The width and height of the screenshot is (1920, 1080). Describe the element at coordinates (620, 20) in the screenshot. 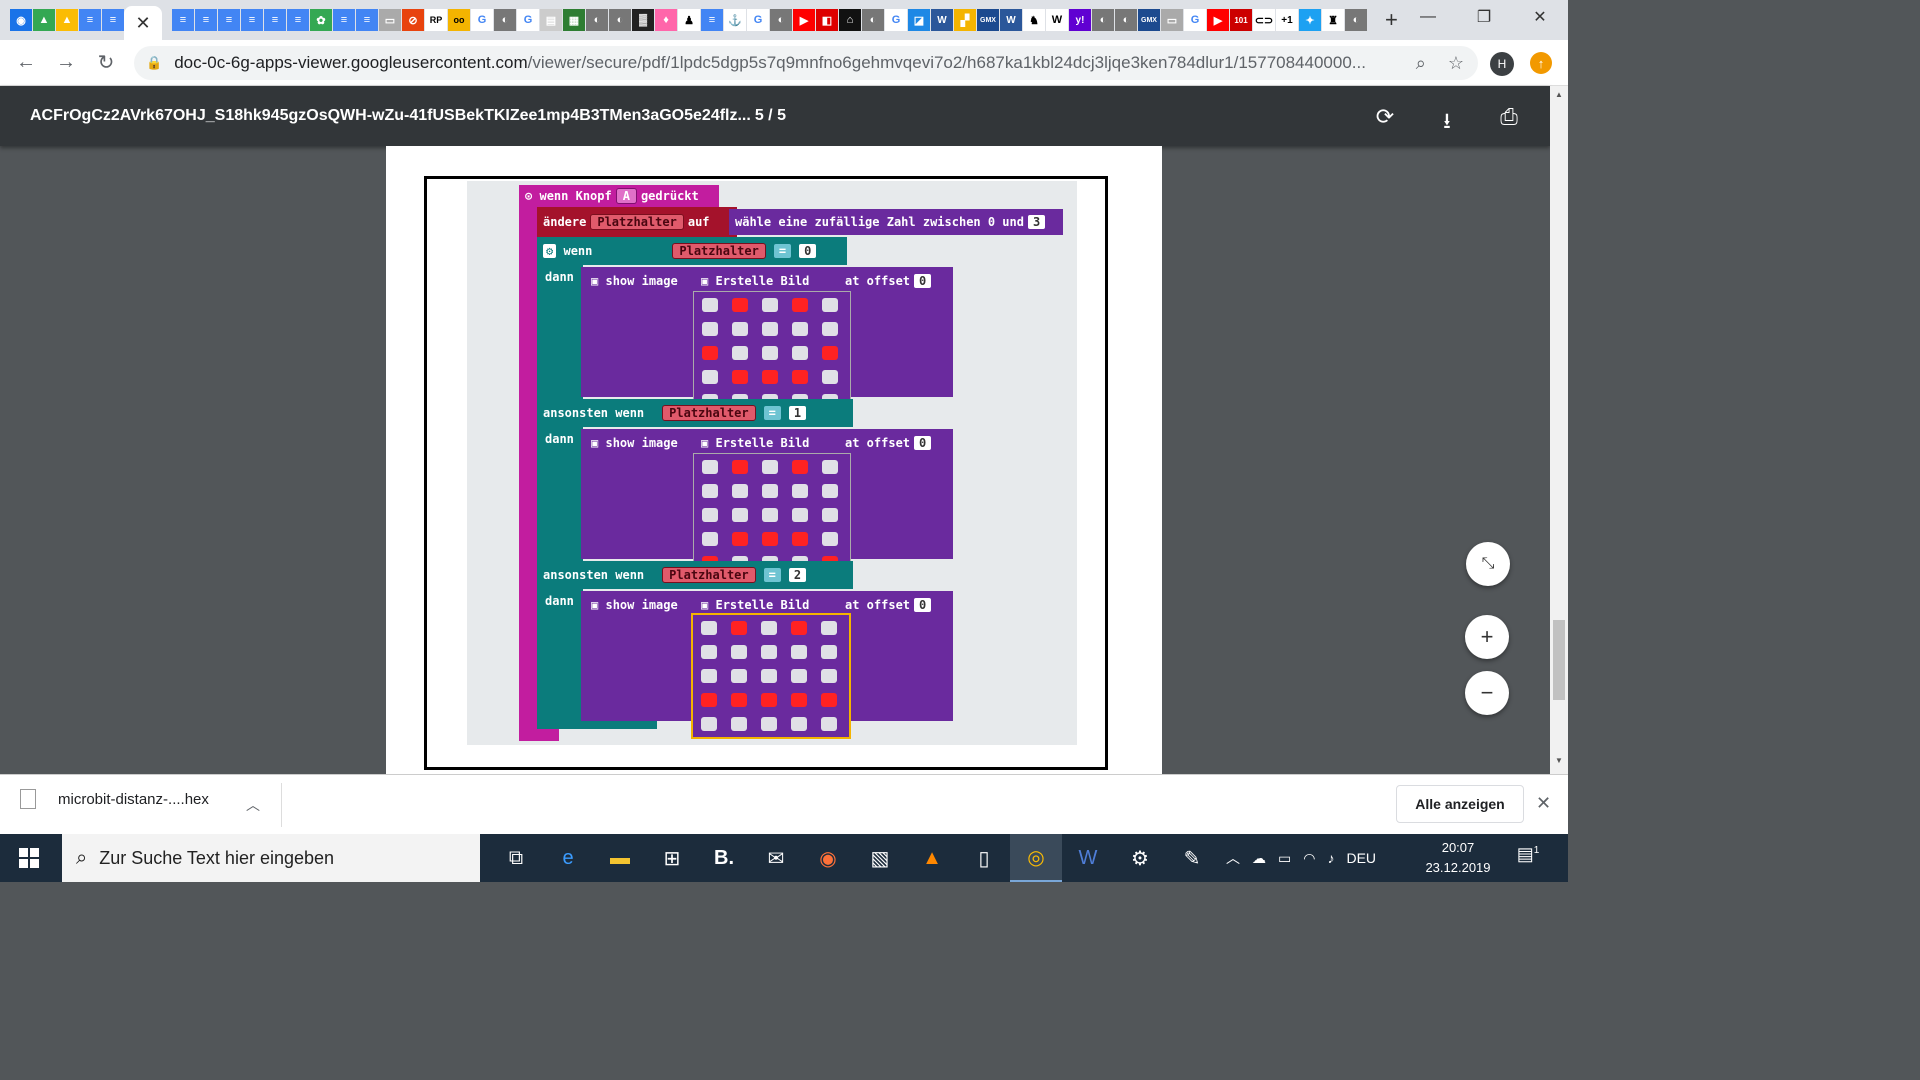

I see `globe-tab-icon-3: ◐` at that location.